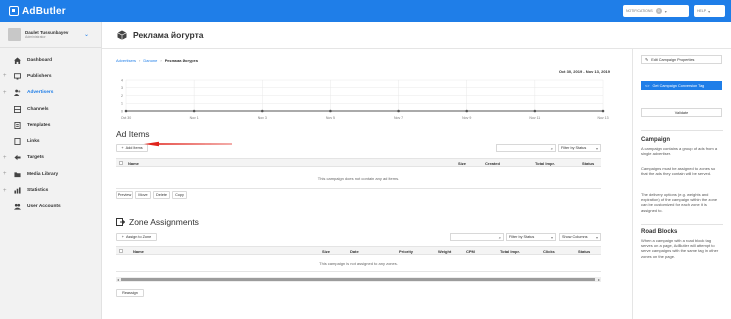 This screenshot has width=731, height=319. Describe the element at coordinates (150, 60) in the screenshot. I see `breadcrumb-item-advertiser: Danone` at that location.